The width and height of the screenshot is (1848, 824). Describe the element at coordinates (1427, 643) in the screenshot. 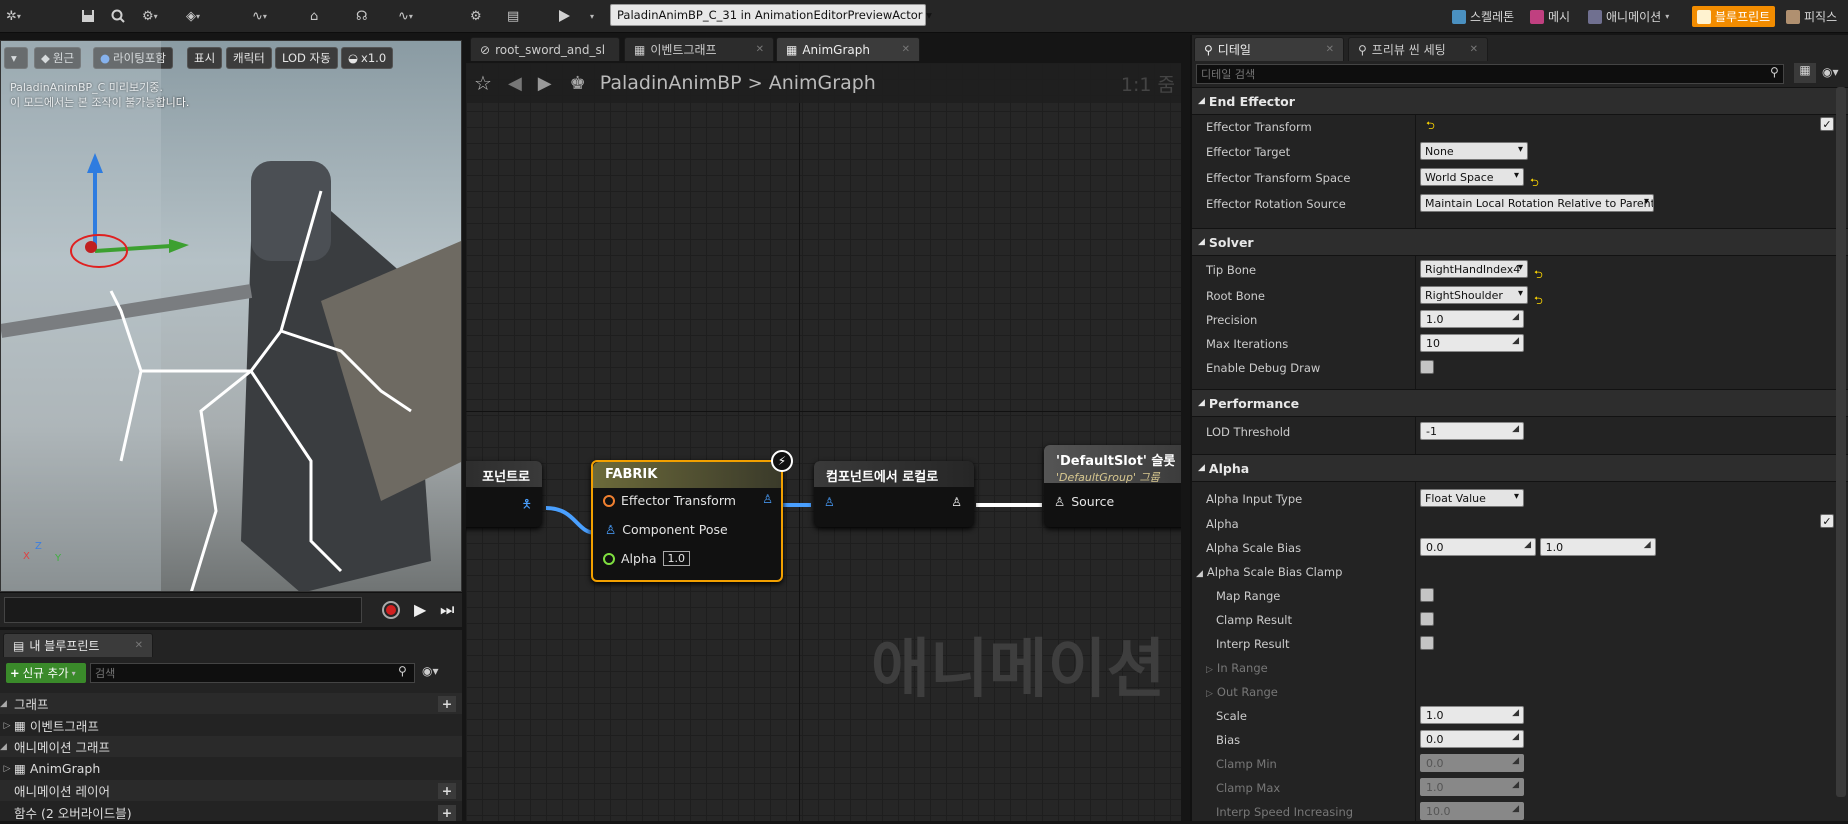

I see `interp-result-checkbox` at that location.